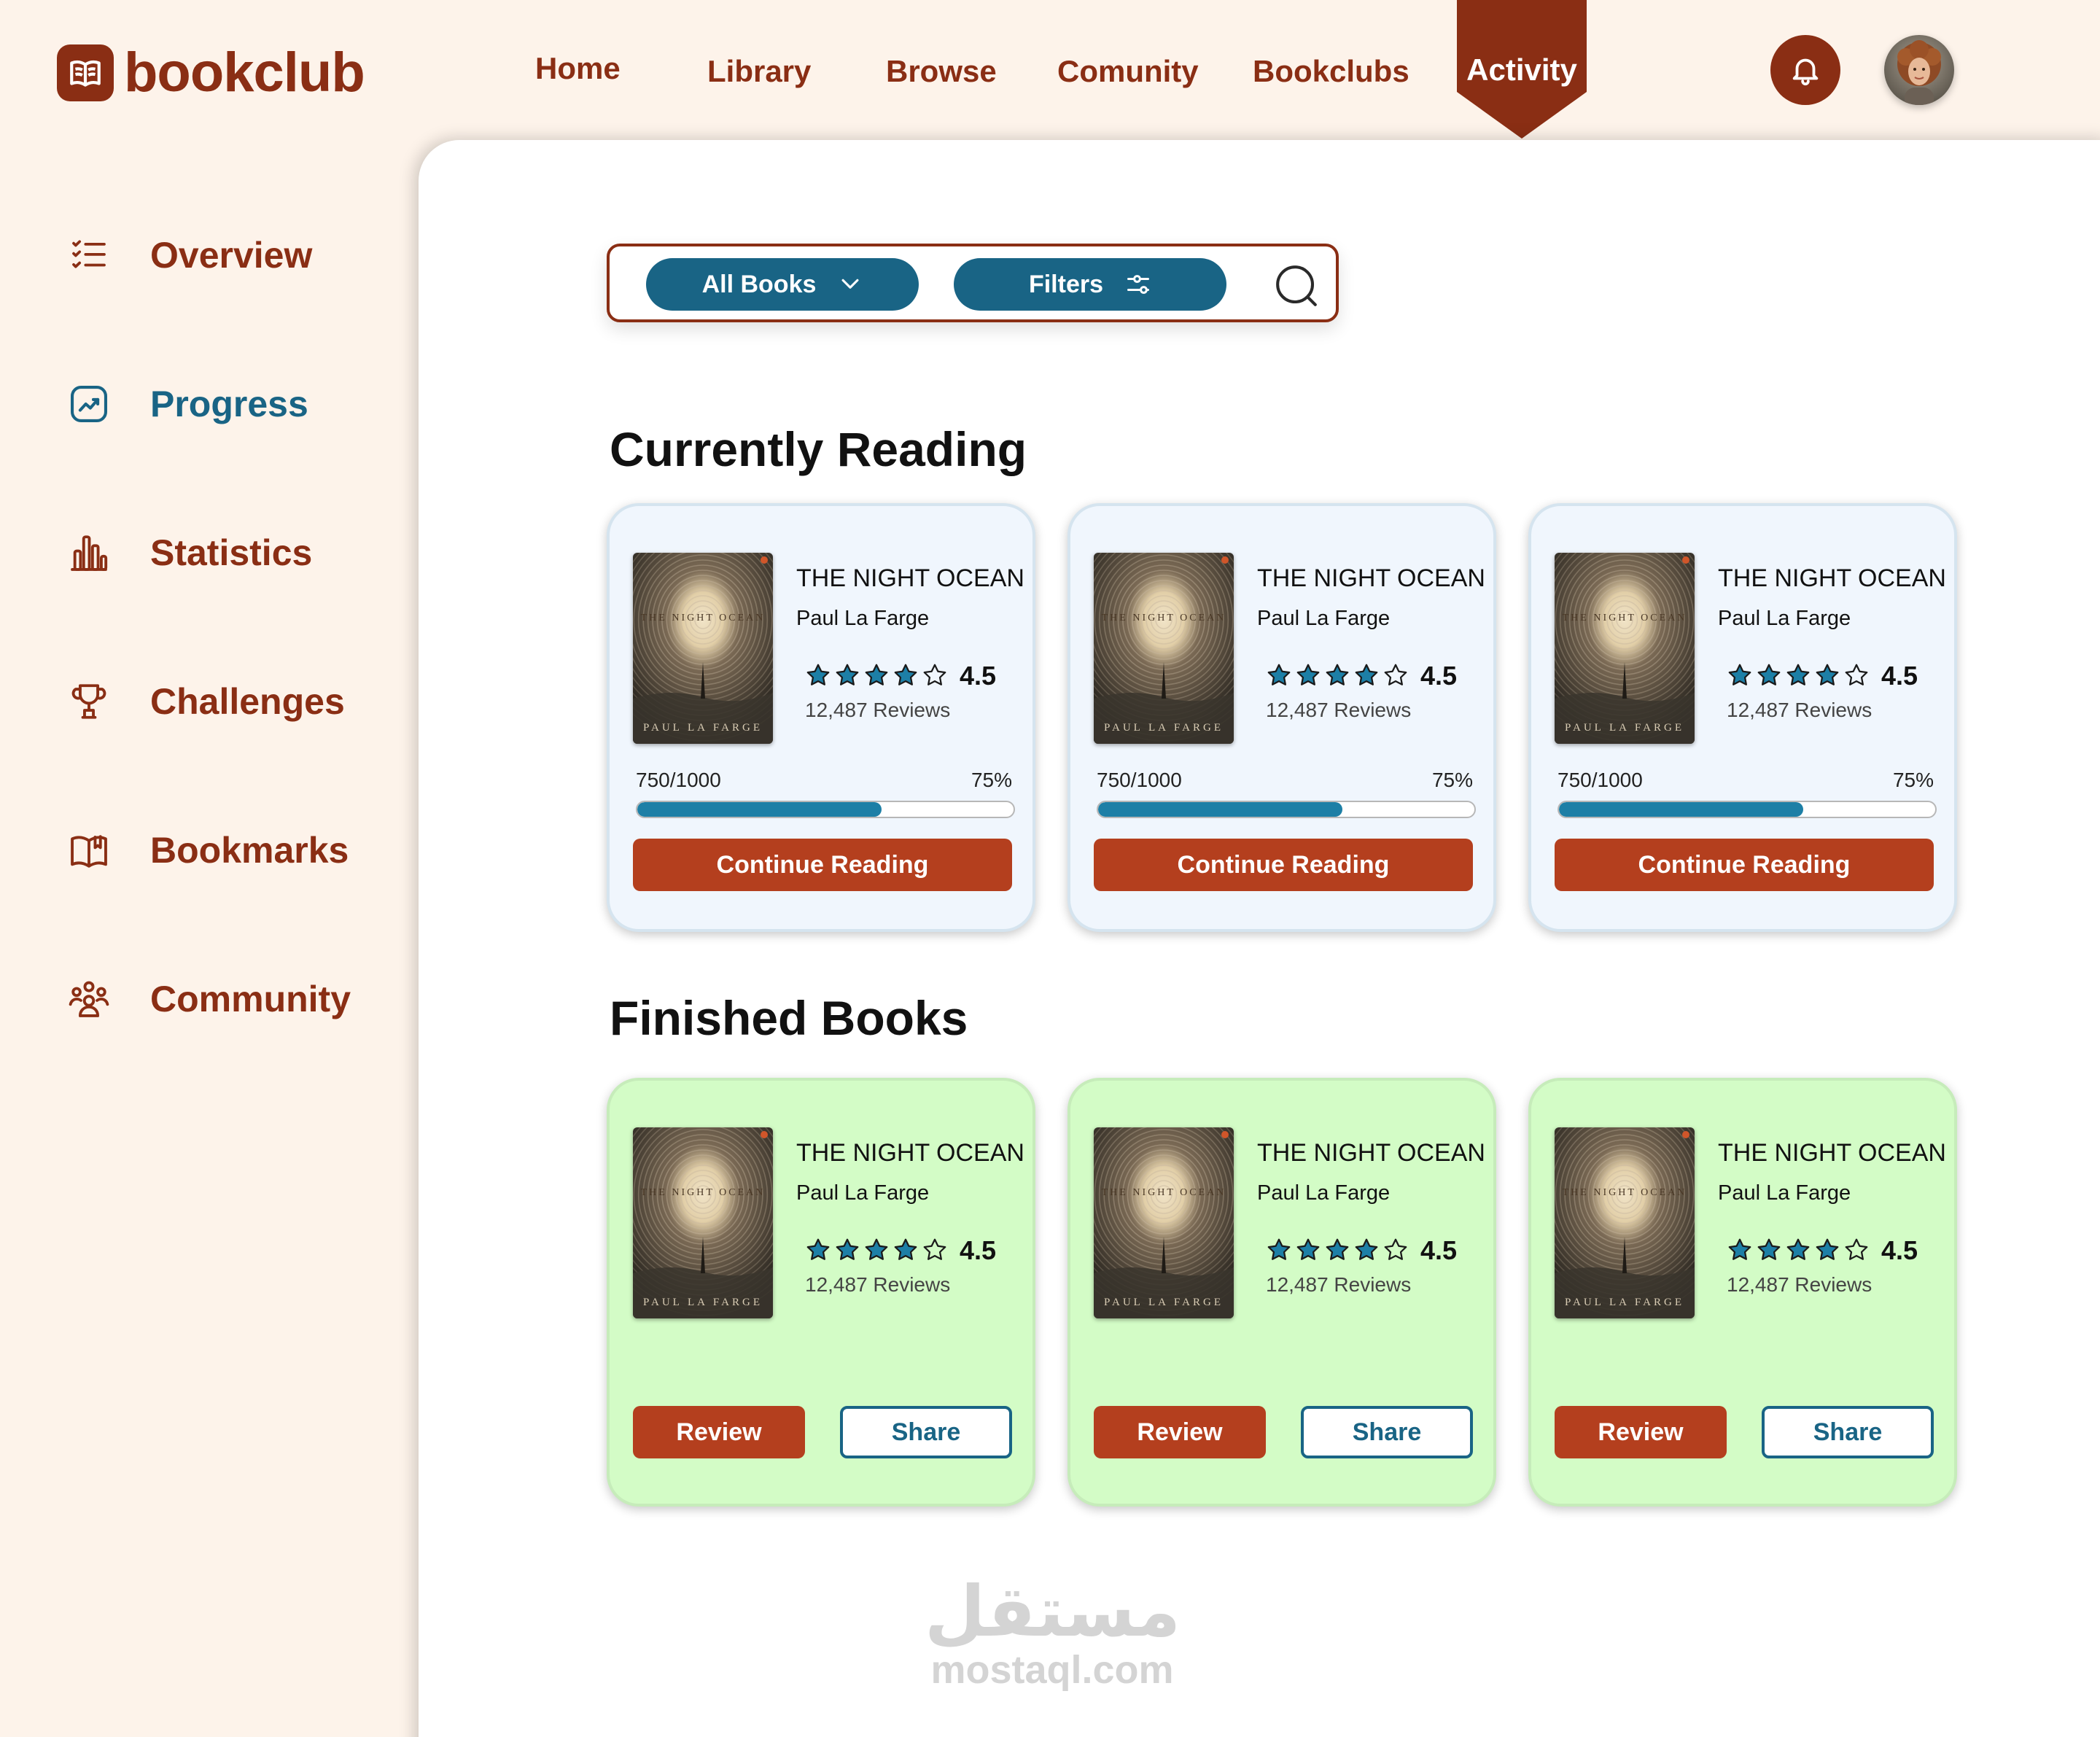  I want to click on all-books-dropdown: All Books, so click(782, 284).